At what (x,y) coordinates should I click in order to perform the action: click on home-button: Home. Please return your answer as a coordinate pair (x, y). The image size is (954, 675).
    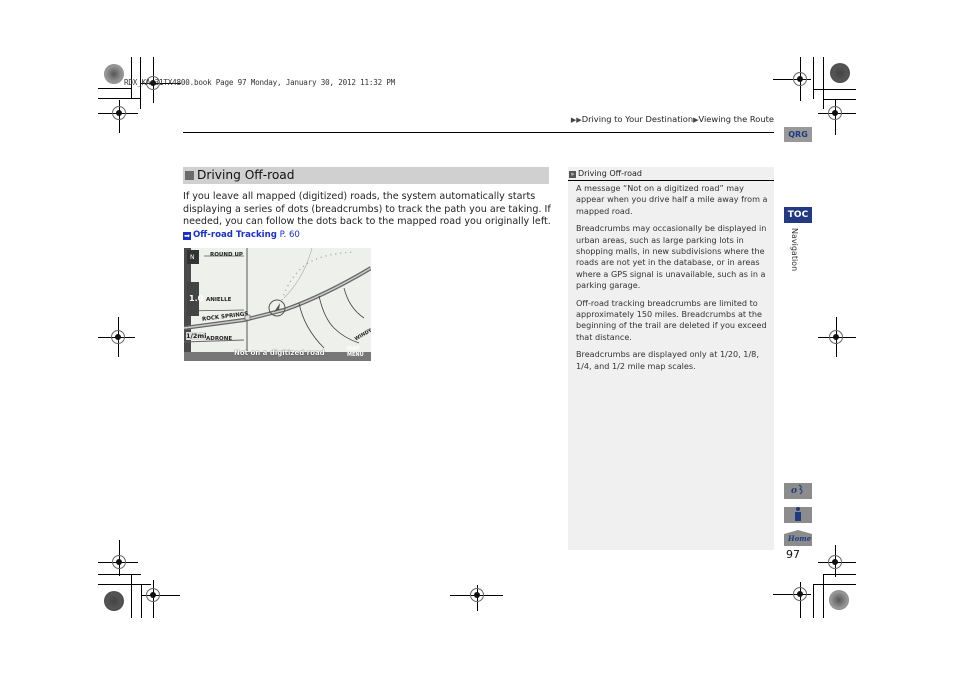
    Looking at the image, I should click on (798, 538).